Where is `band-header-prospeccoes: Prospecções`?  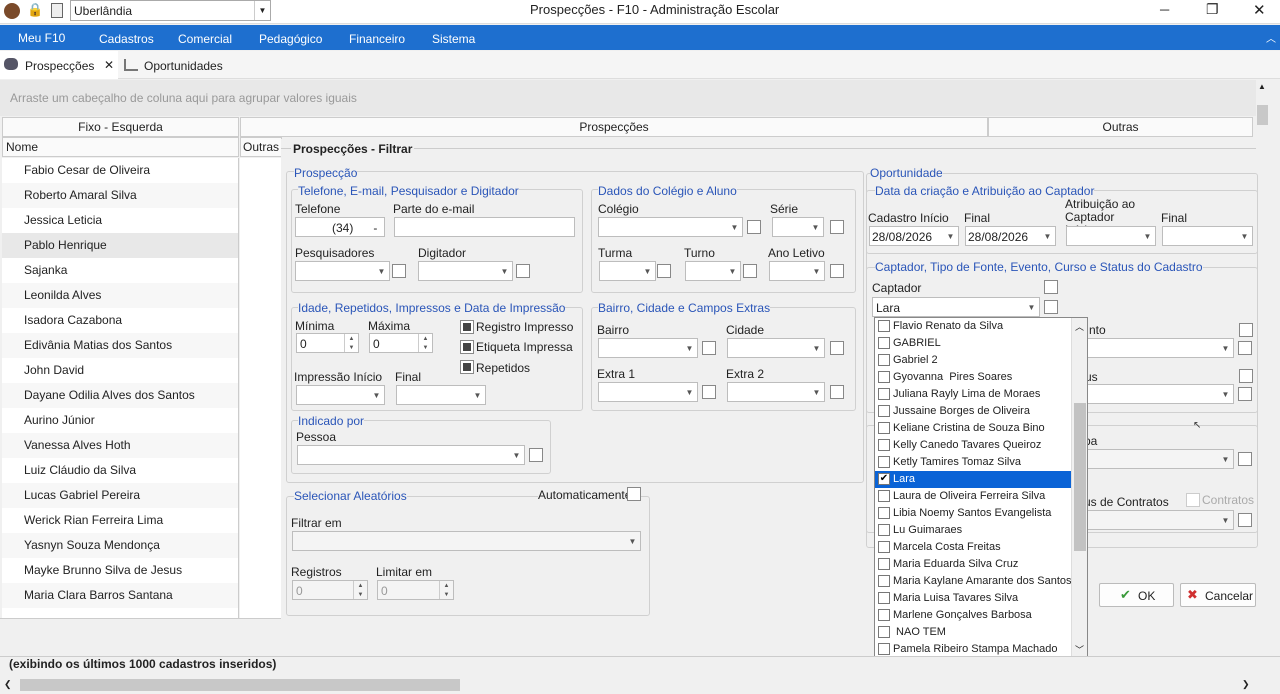
band-header-prospeccoes: Prospecções is located at coordinates (614, 127).